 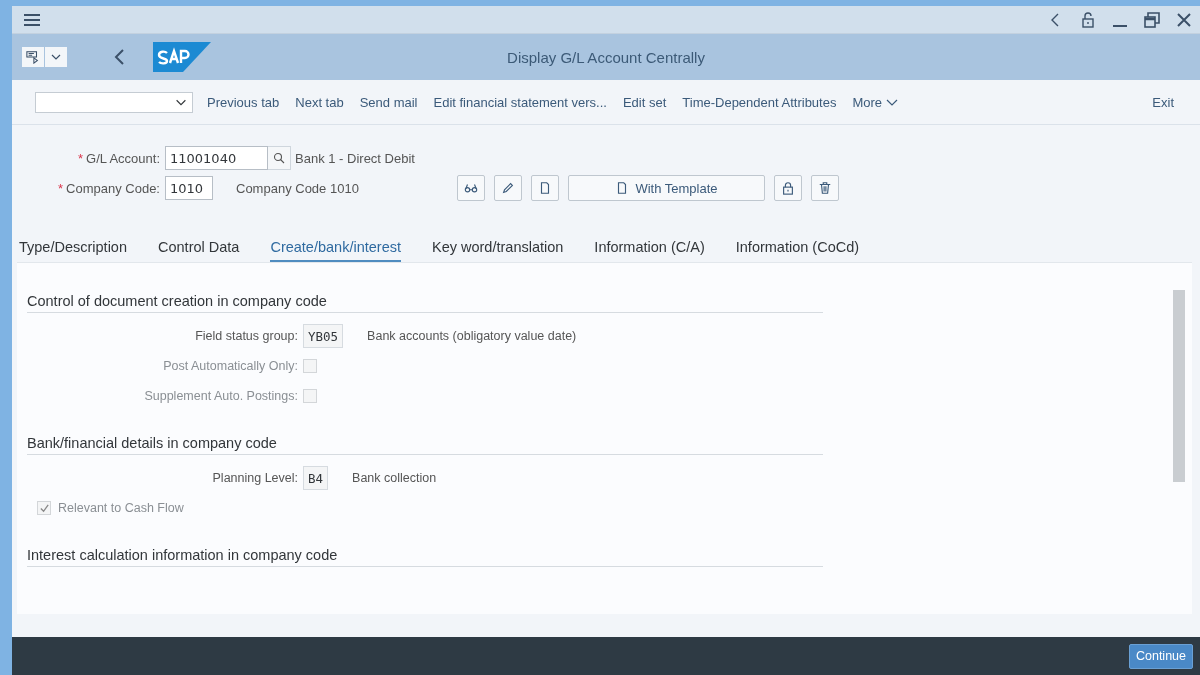 What do you see at coordinates (230, 366) in the screenshot?
I see `field-label: Post Automatically Only:` at bounding box center [230, 366].